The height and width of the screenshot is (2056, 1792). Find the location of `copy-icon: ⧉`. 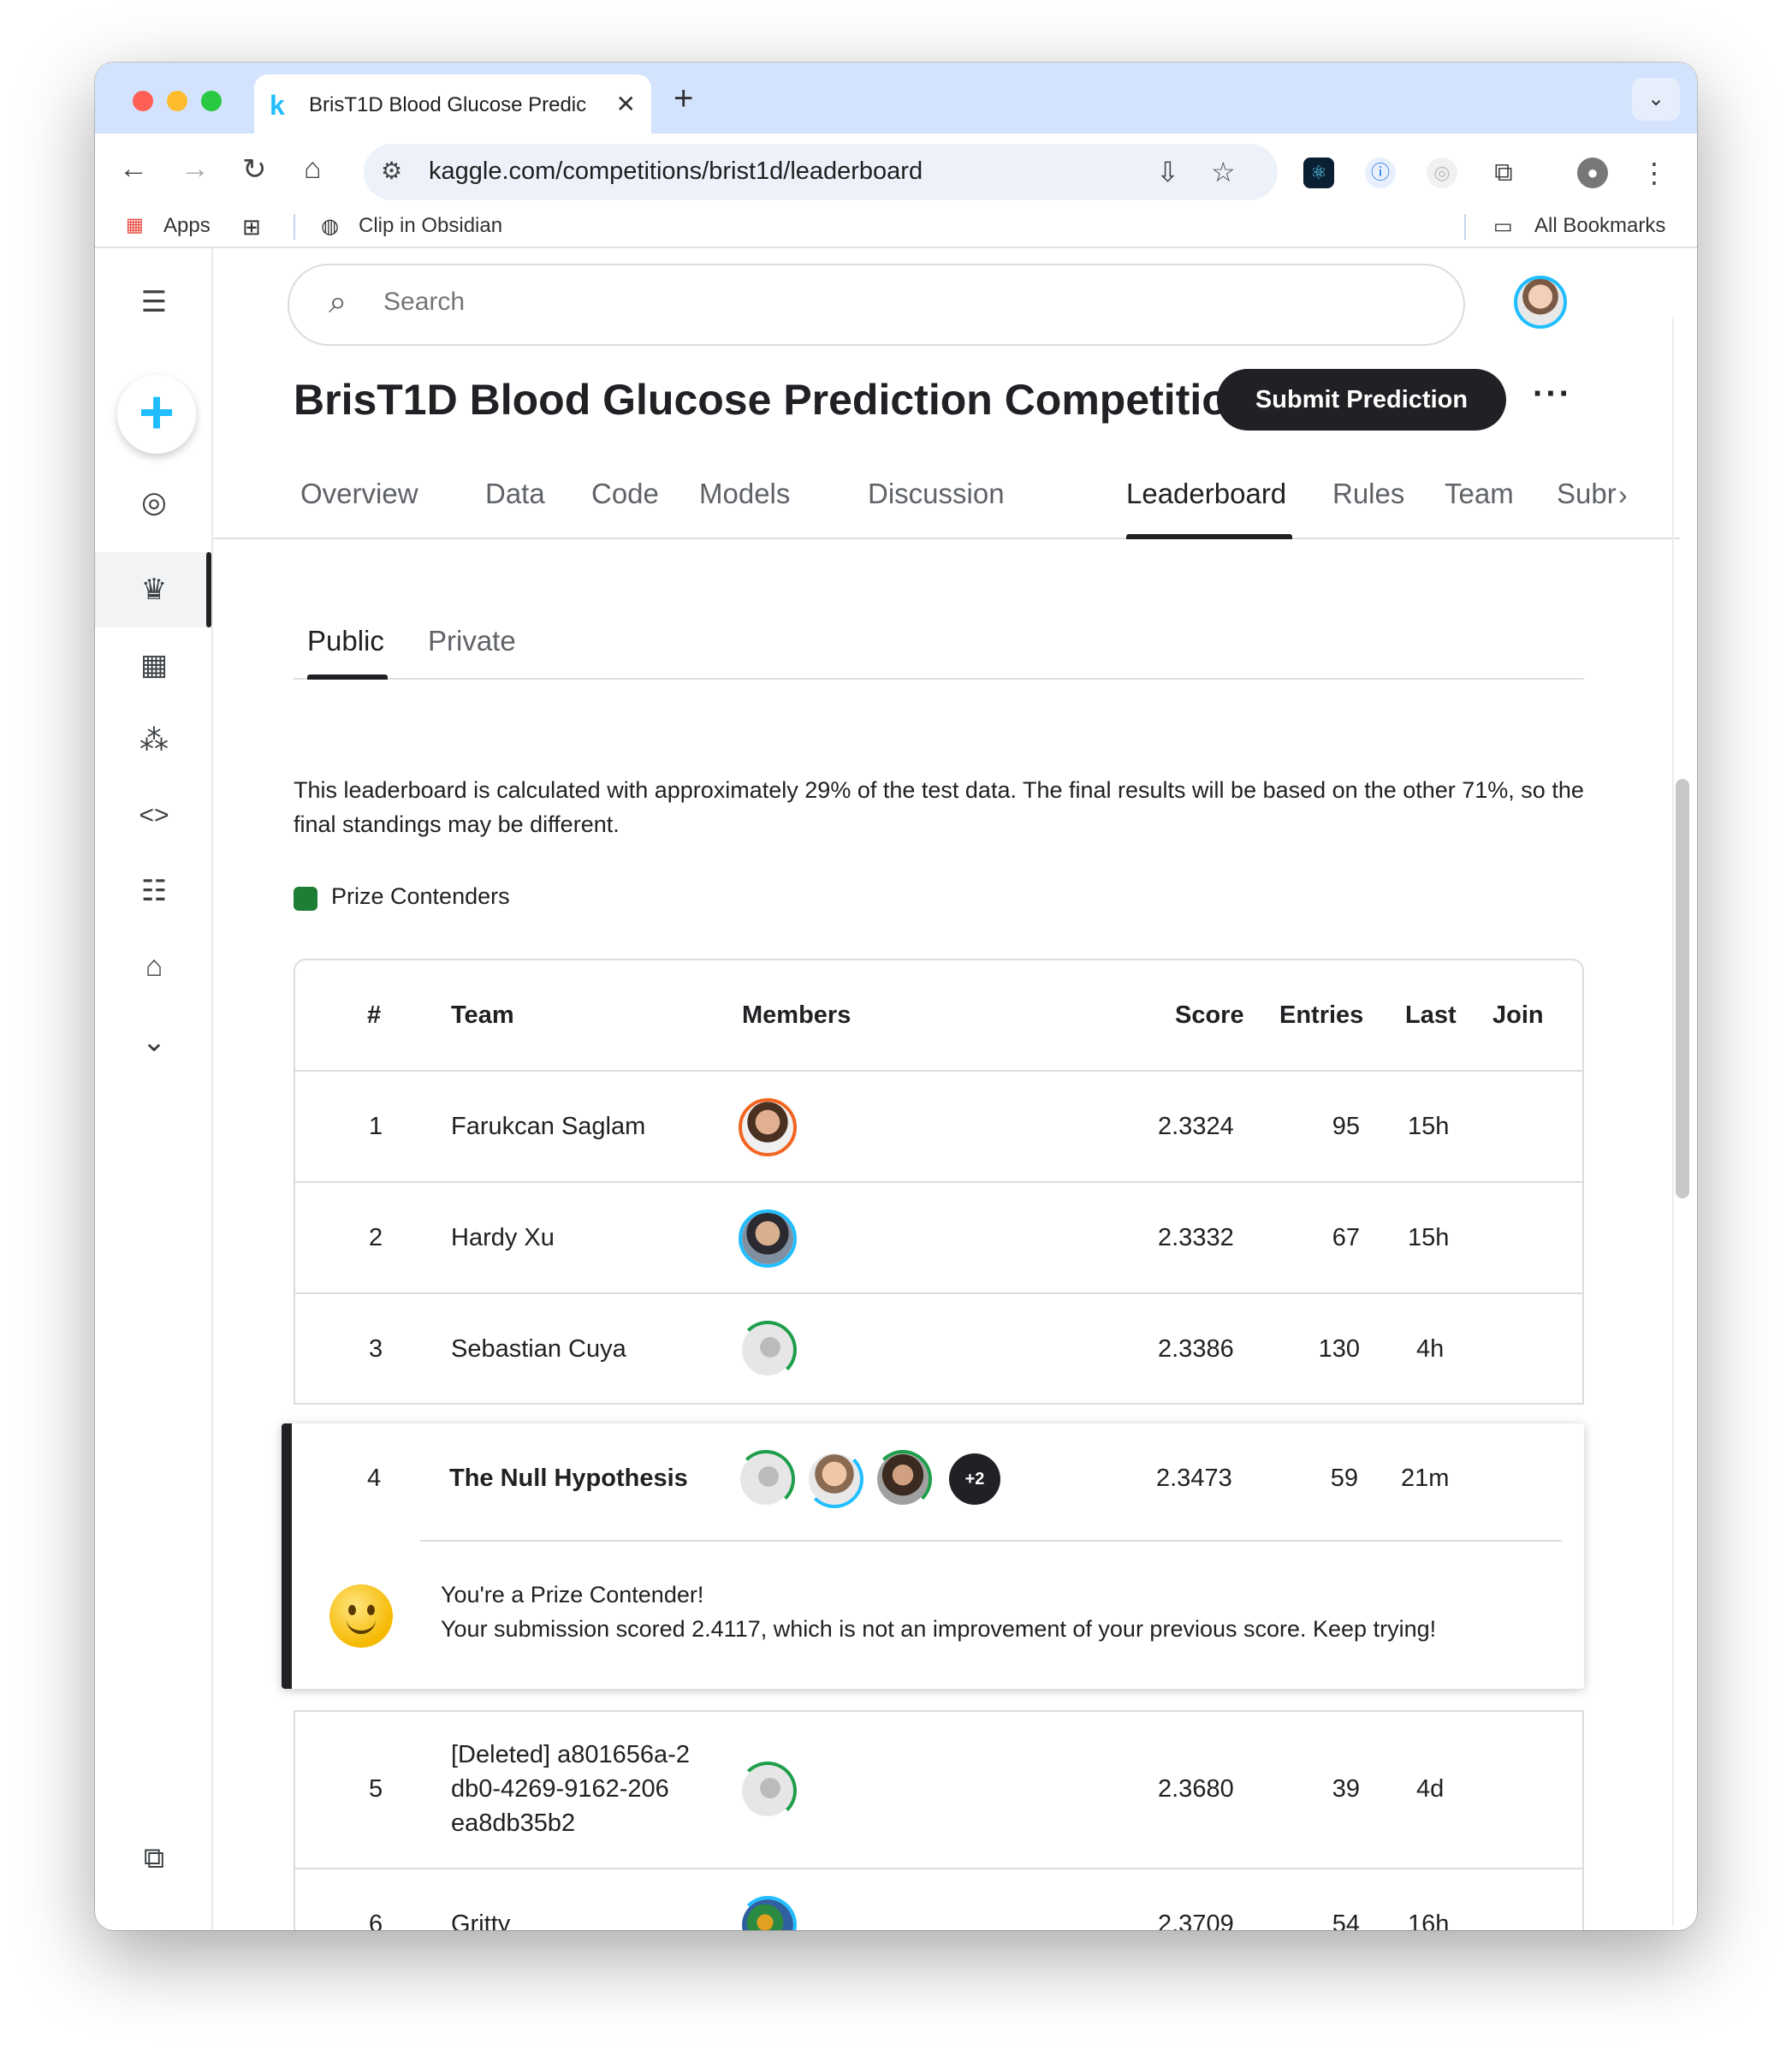

copy-icon: ⧉ is located at coordinates (154, 1858).